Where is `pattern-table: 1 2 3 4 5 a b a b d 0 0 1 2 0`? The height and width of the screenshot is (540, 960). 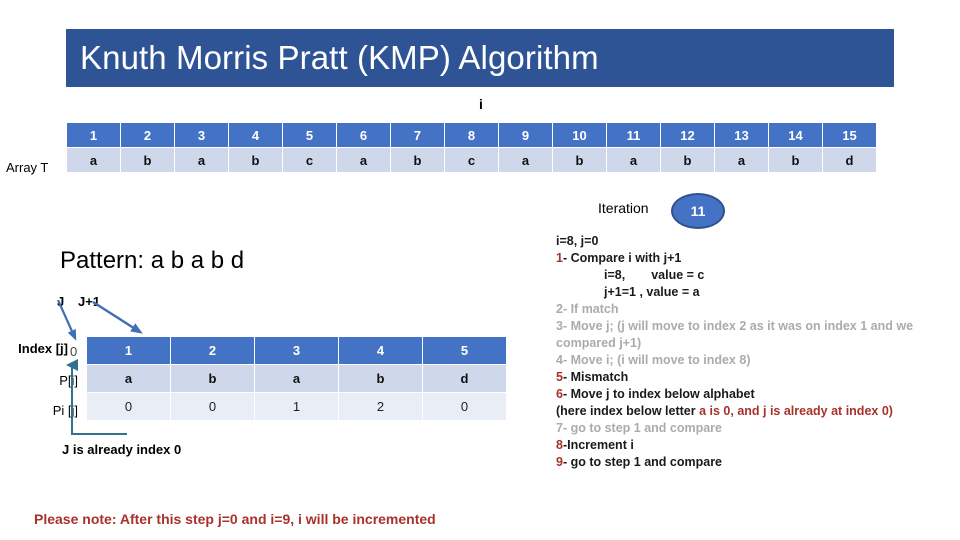
pattern-table: 1 2 3 4 5 a b a b d 0 0 1 2 0 is located at coordinates (296, 378).